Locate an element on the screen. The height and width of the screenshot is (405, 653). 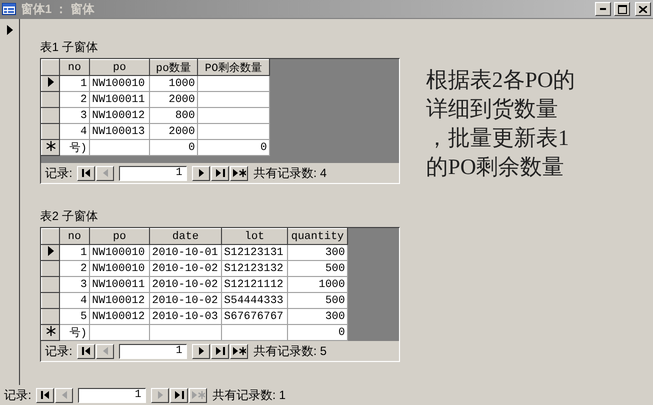
current-record-icon is located at coordinates (51, 251).